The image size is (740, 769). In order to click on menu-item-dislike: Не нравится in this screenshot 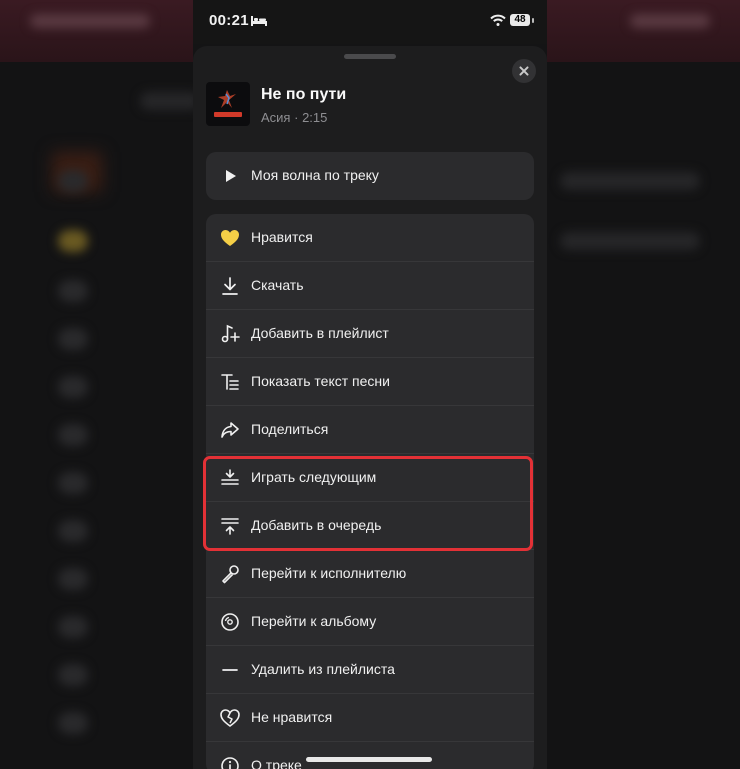, I will do `click(370, 718)`.